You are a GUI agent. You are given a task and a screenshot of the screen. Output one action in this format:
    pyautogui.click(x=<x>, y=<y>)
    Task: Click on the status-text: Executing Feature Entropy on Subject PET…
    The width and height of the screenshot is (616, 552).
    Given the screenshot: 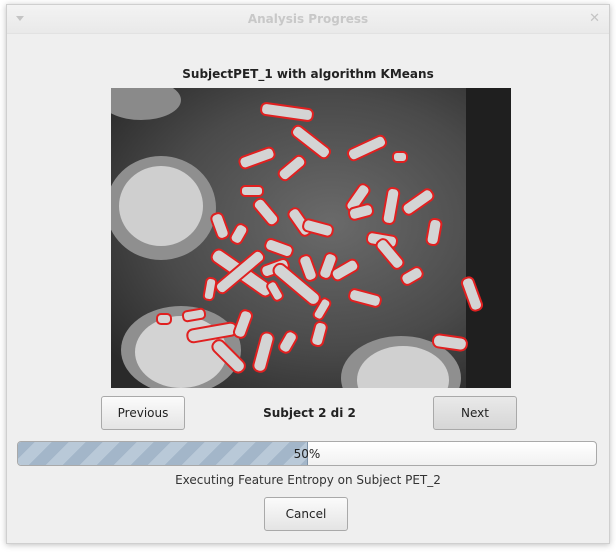 What is the action you would take?
    pyautogui.click(x=308, y=480)
    